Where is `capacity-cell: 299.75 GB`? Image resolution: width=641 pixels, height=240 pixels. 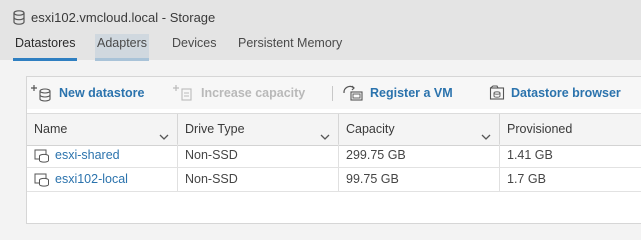 capacity-cell: 299.75 GB is located at coordinates (376, 155).